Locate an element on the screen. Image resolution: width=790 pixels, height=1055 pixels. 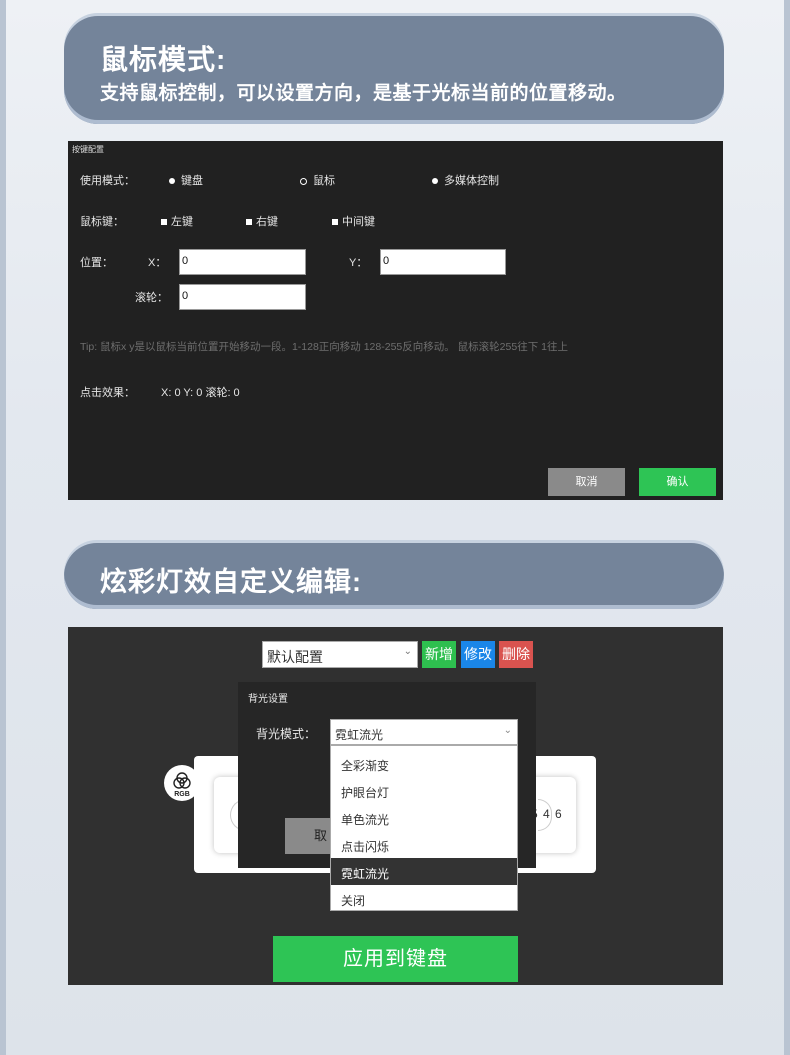
dialog-title: 按键配置 is located at coordinates (88, 149).